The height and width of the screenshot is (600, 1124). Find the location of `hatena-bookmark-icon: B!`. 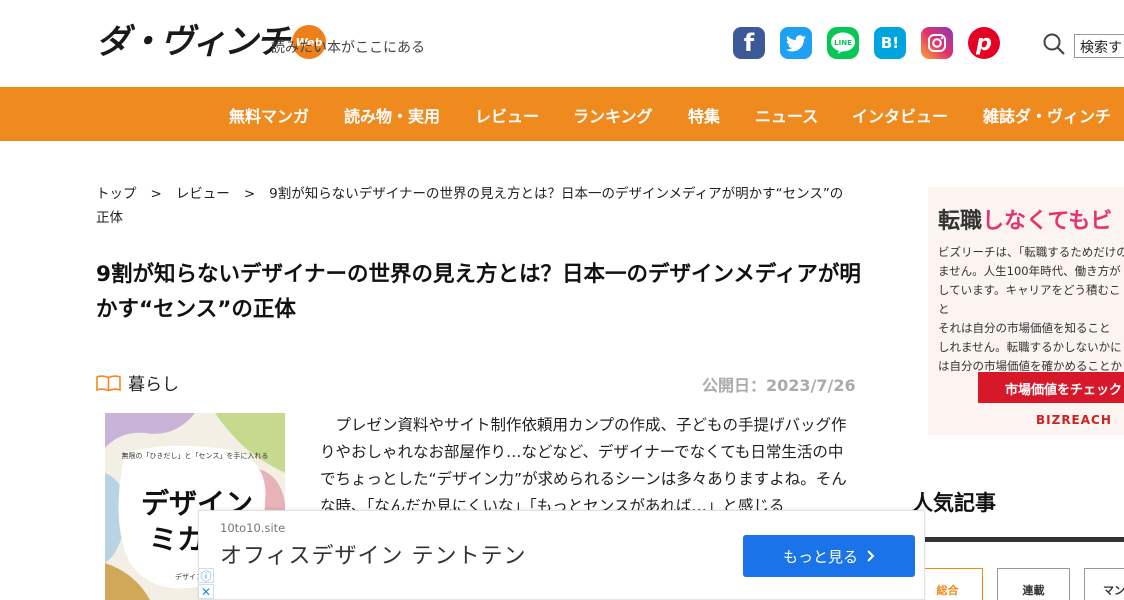

hatena-bookmark-icon: B! is located at coordinates (890, 43).